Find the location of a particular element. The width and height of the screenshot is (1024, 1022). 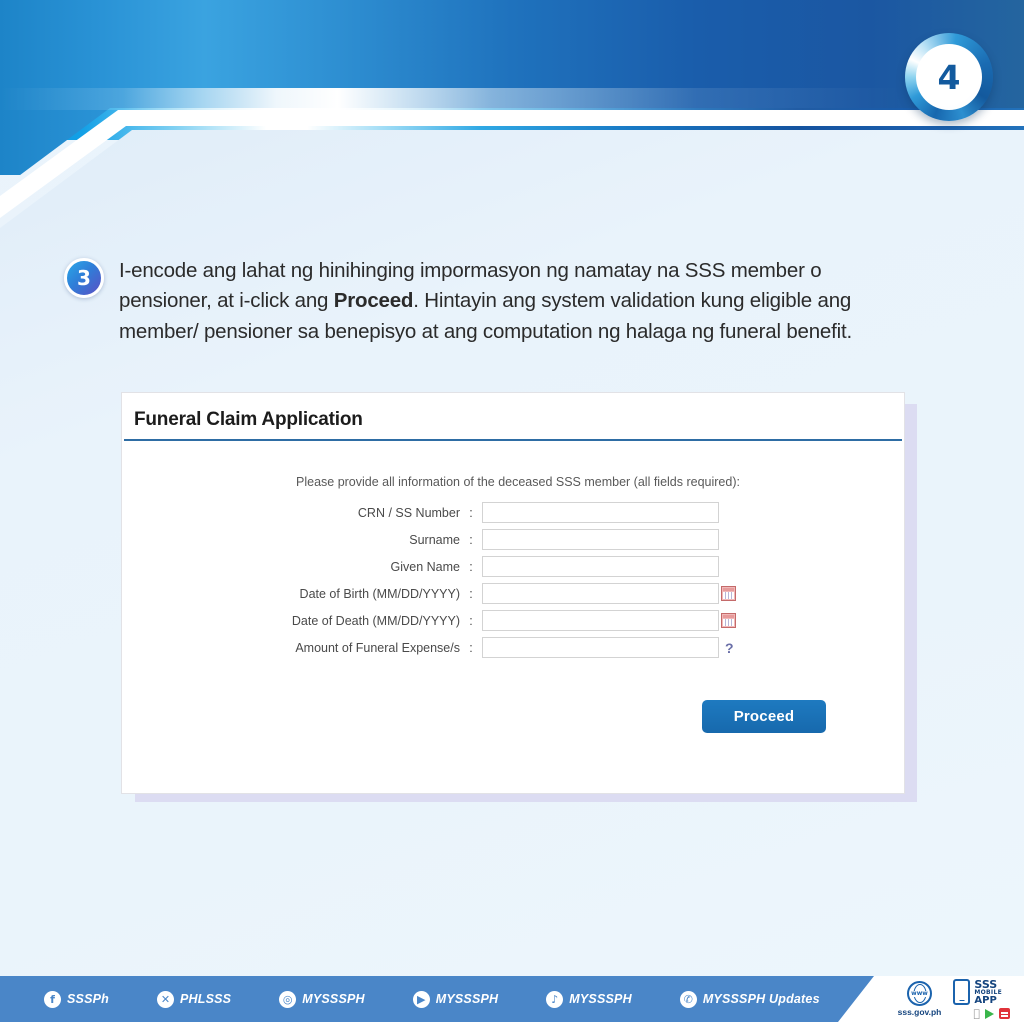

page-number-badge: 4 is located at coordinates (949, 77).